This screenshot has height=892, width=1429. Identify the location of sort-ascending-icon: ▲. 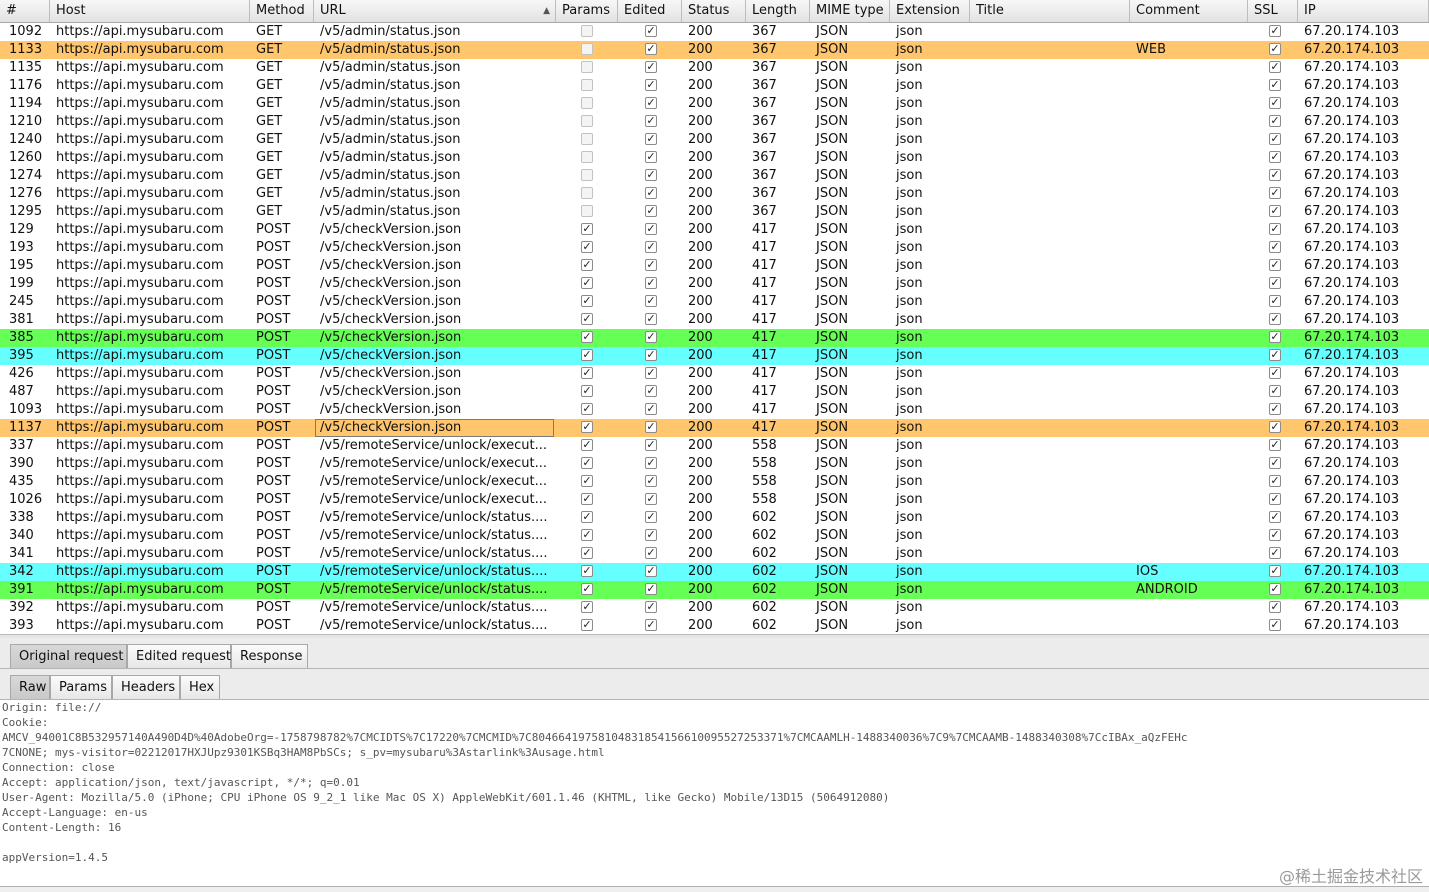
(546, 11).